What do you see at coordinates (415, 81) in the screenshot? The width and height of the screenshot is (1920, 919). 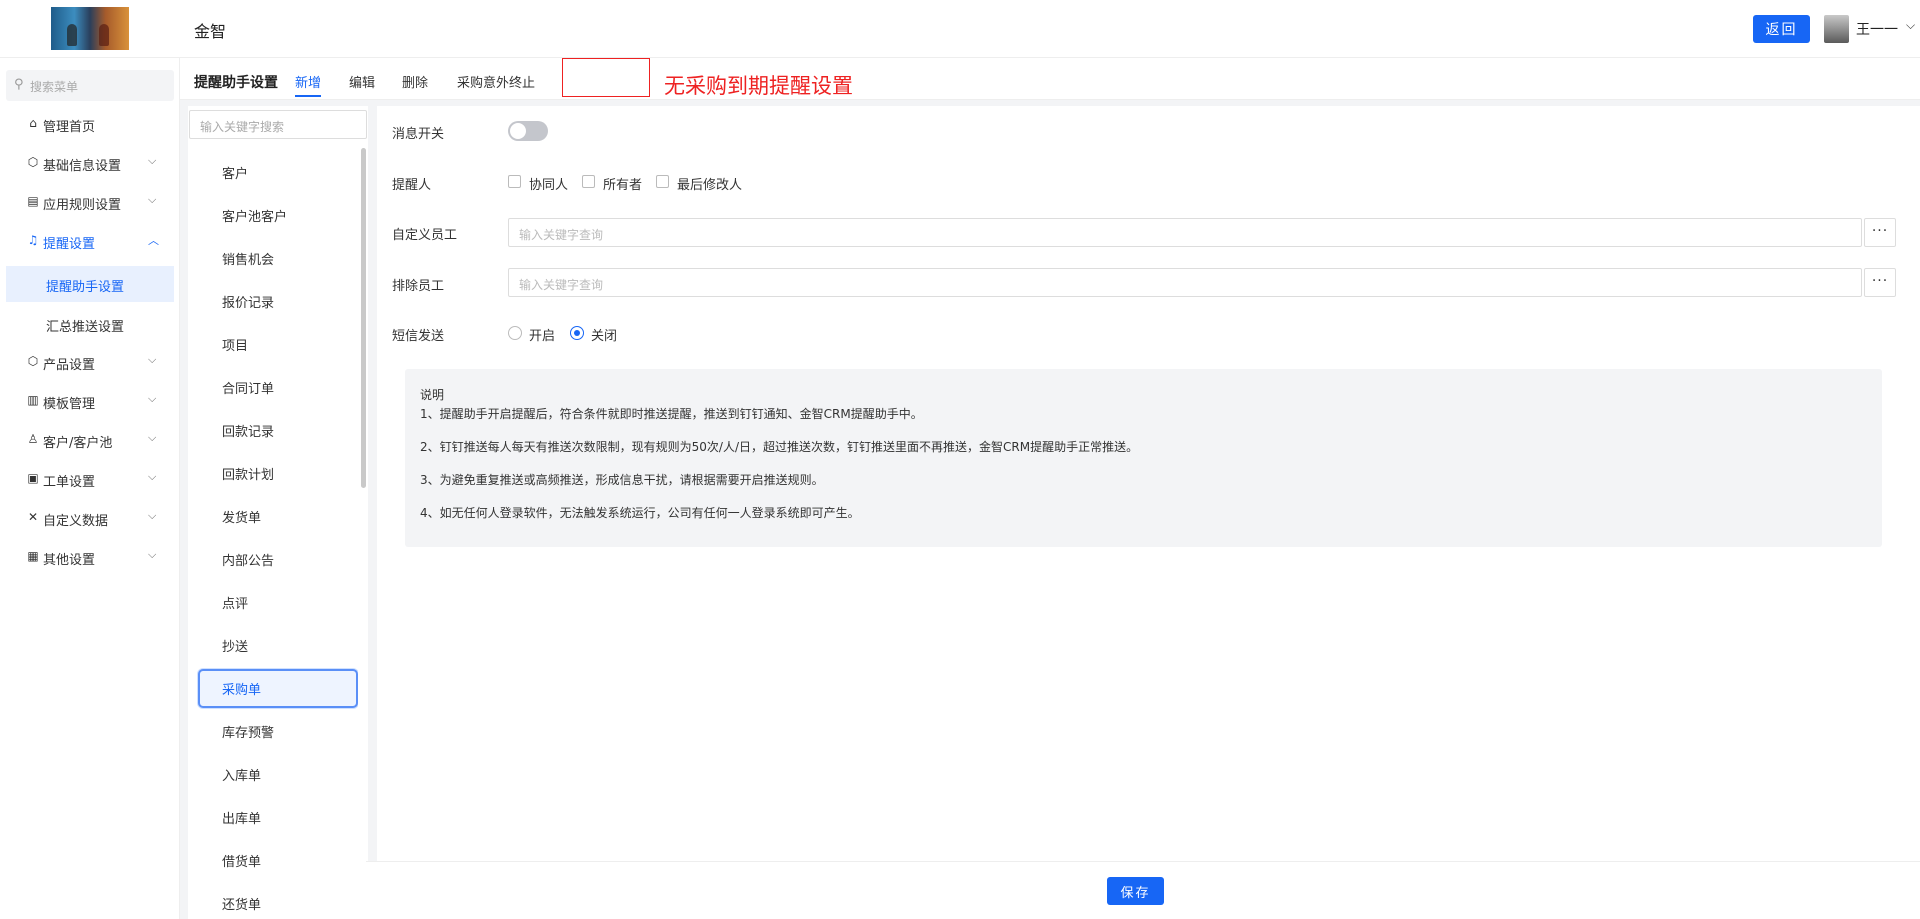 I see `tab-delete: 删除` at bounding box center [415, 81].